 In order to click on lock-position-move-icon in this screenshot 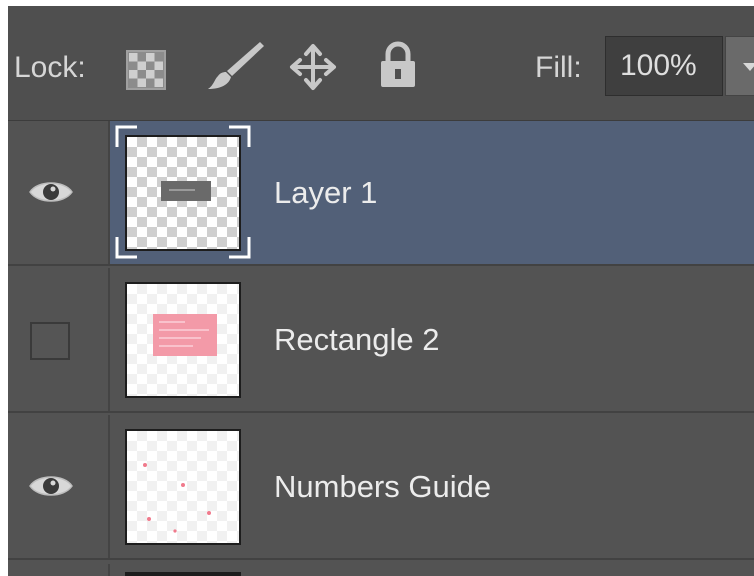, I will do `click(313, 67)`.